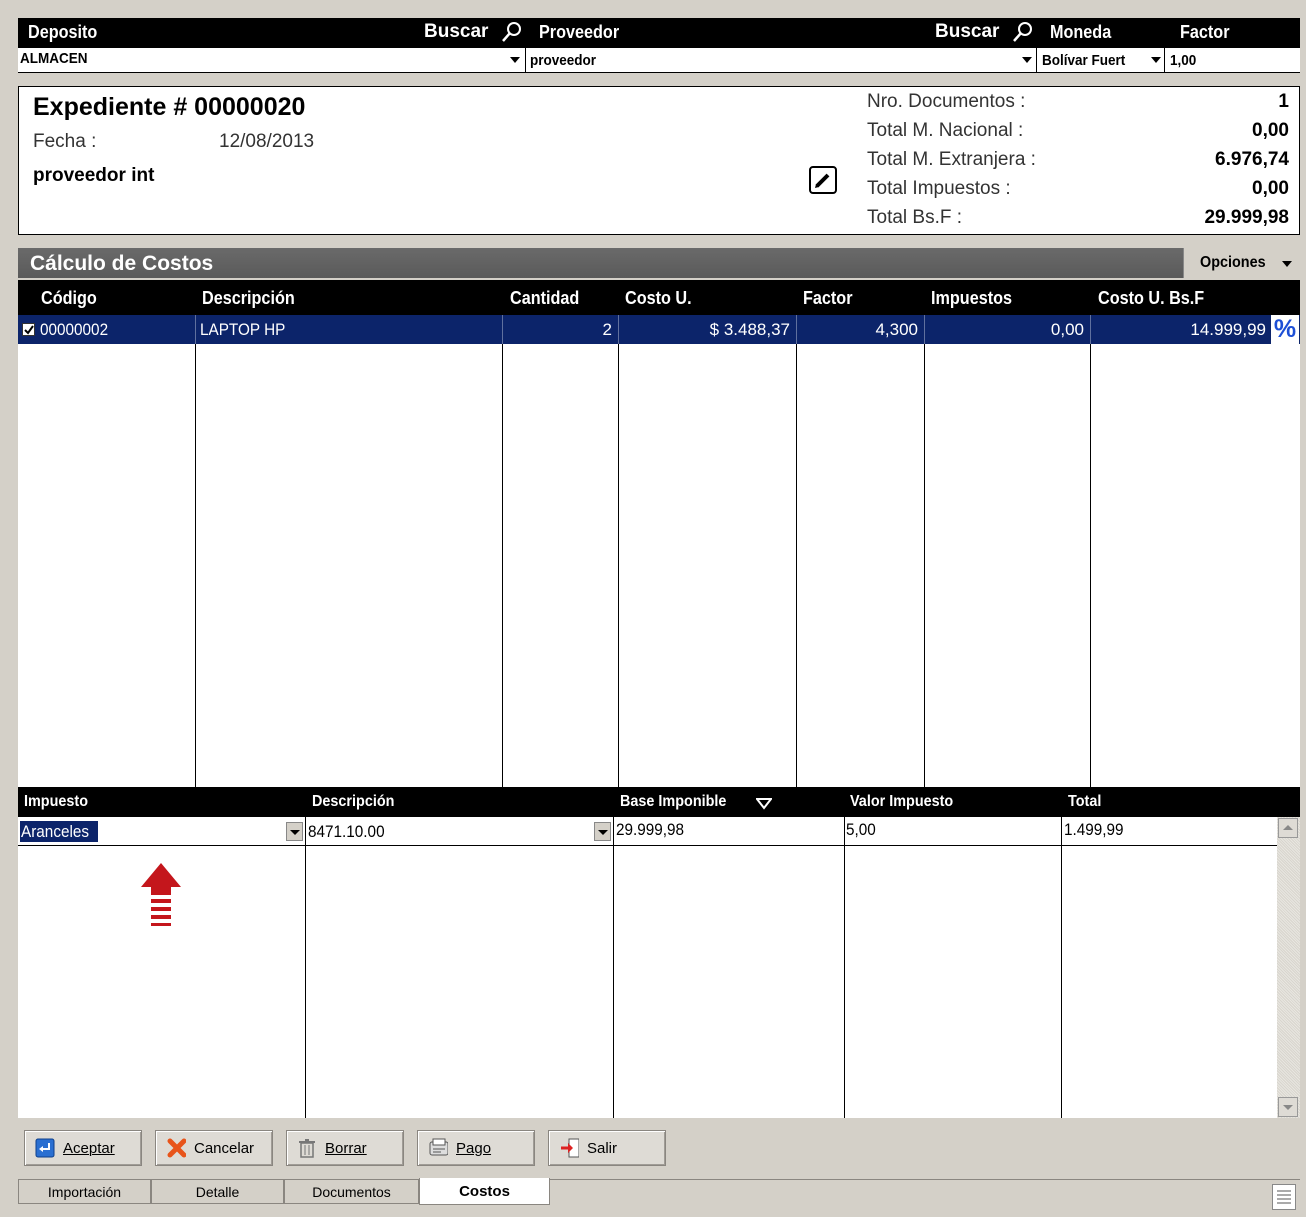 The image size is (1306, 1217). I want to click on salir-button: Salir, so click(607, 1148).